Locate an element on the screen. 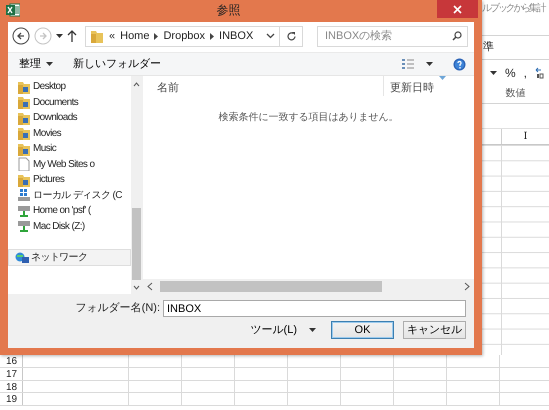 This screenshot has width=549, height=410. ok-button: OK is located at coordinates (362, 330).